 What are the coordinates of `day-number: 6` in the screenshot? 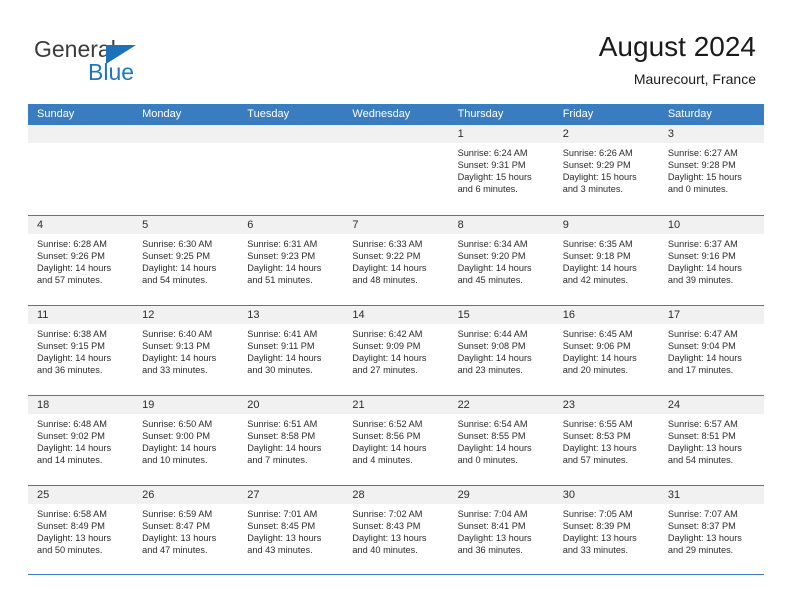 It's located at (291, 225).